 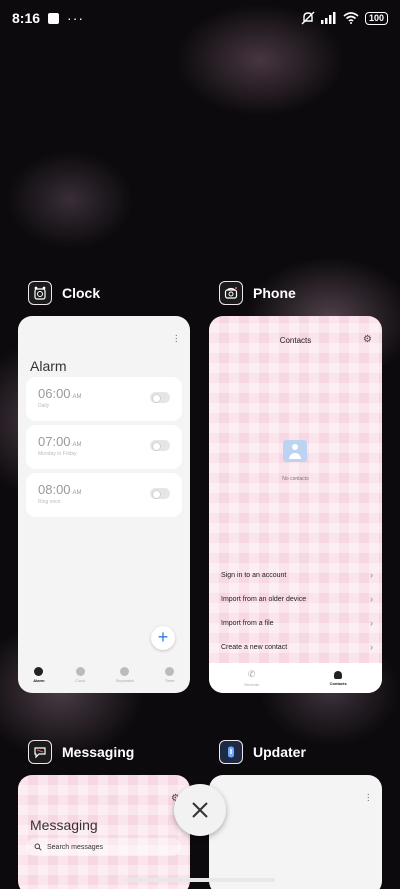 I want to click on updater-app-icon, so click(x=231, y=752).